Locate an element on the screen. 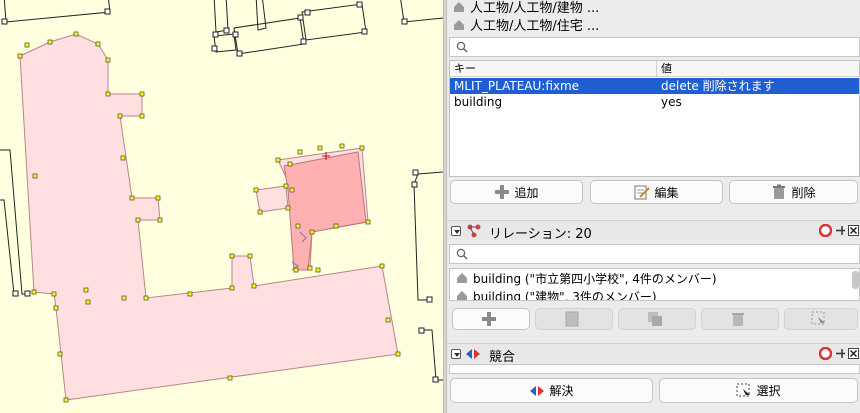 This screenshot has width=860, height=413. select-relation-members-button is located at coordinates (821, 319).